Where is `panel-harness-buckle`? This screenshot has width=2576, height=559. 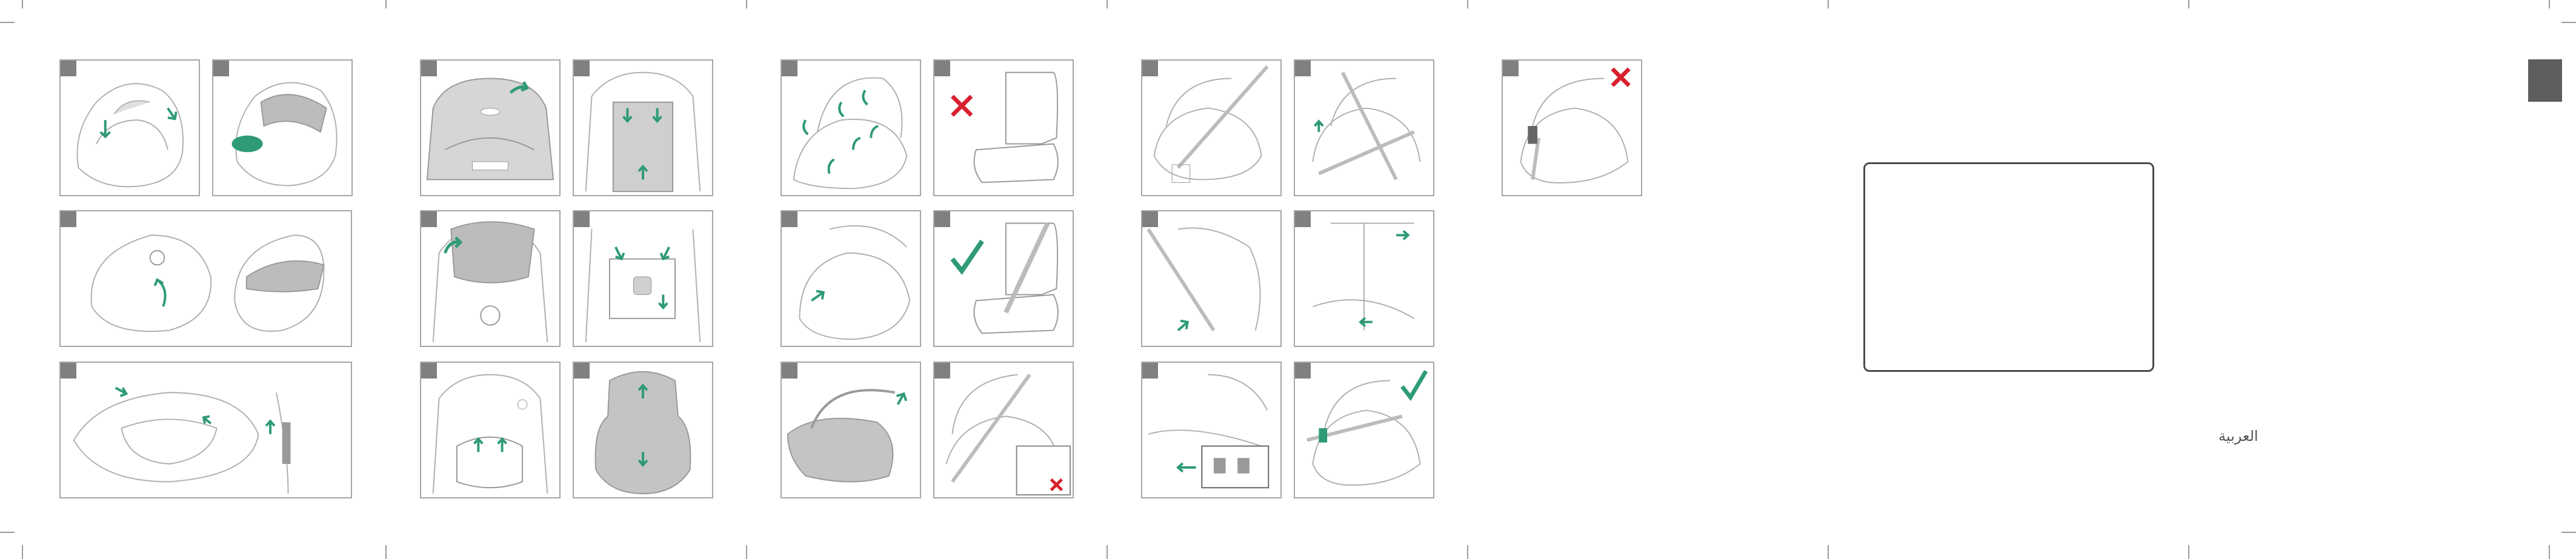 panel-harness-buckle is located at coordinates (643, 278).